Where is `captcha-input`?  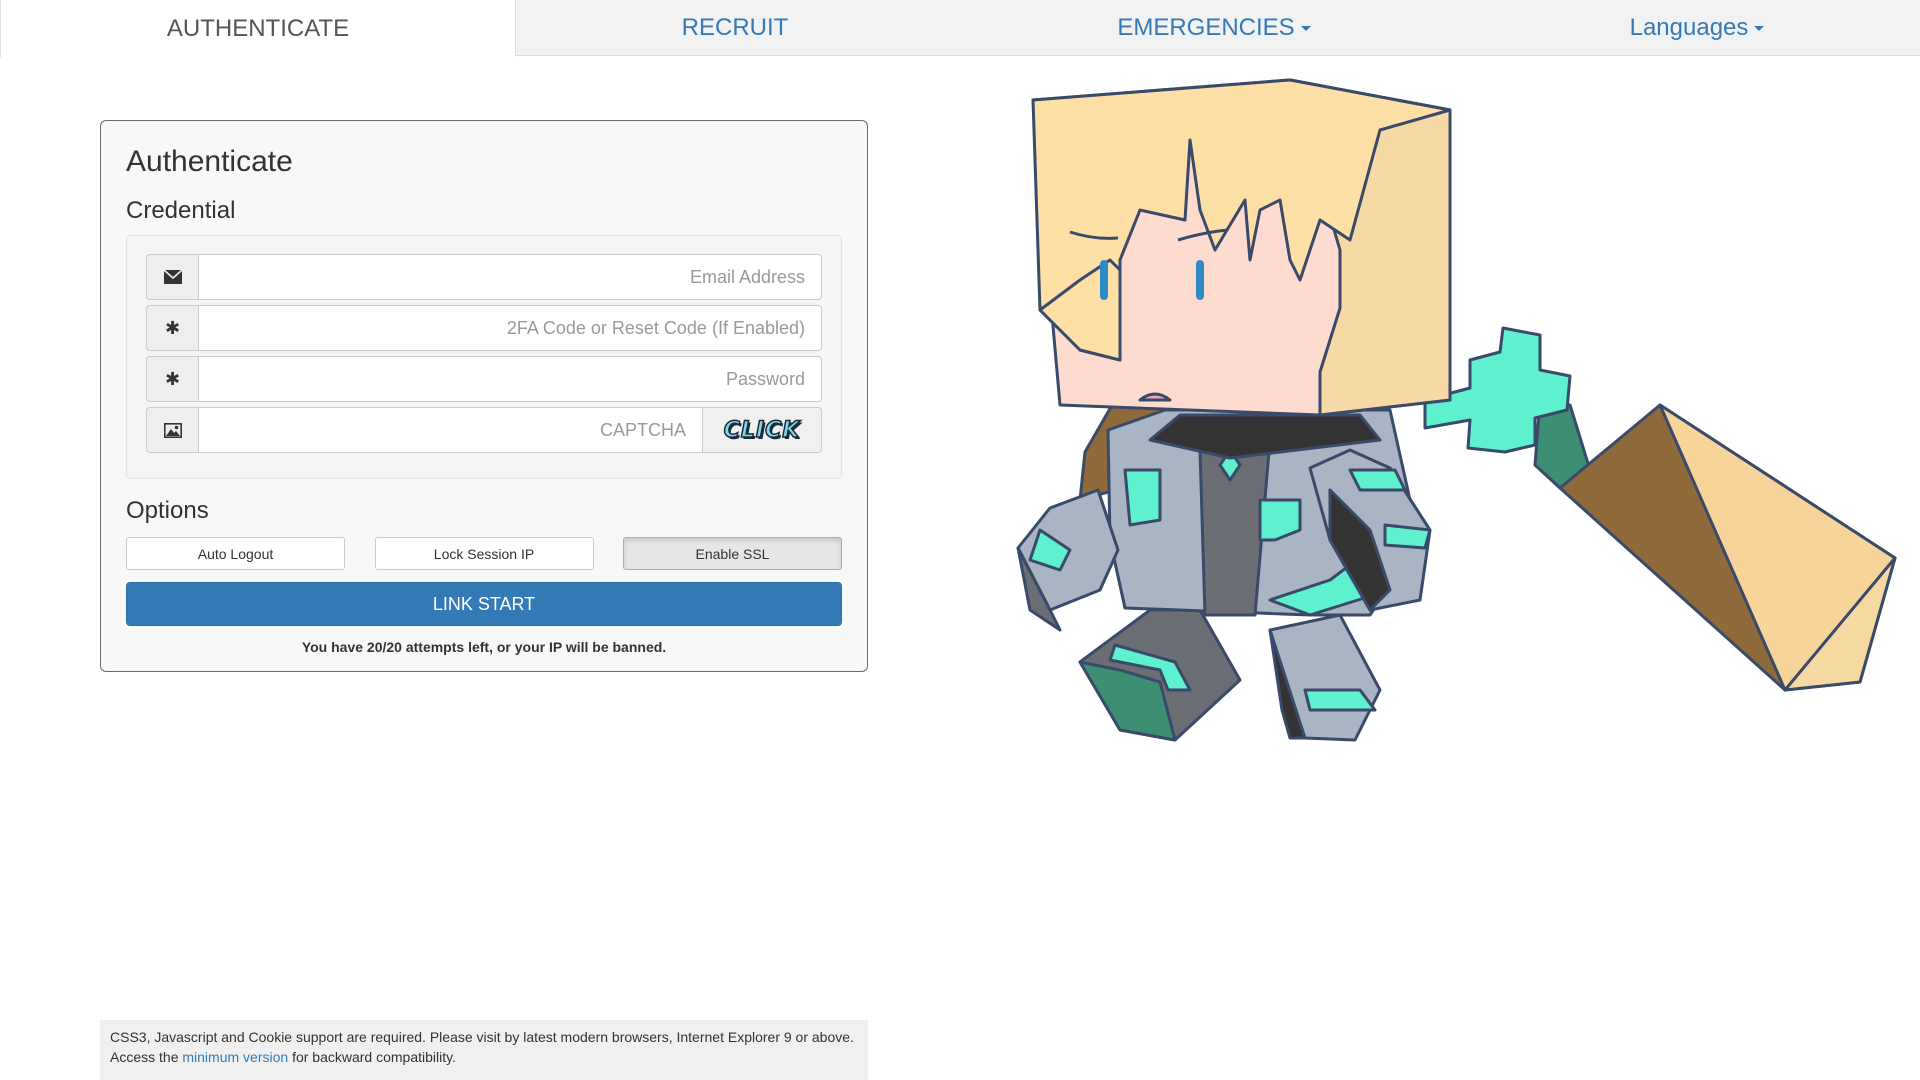
captcha-input is located at coordinates (450, 430).